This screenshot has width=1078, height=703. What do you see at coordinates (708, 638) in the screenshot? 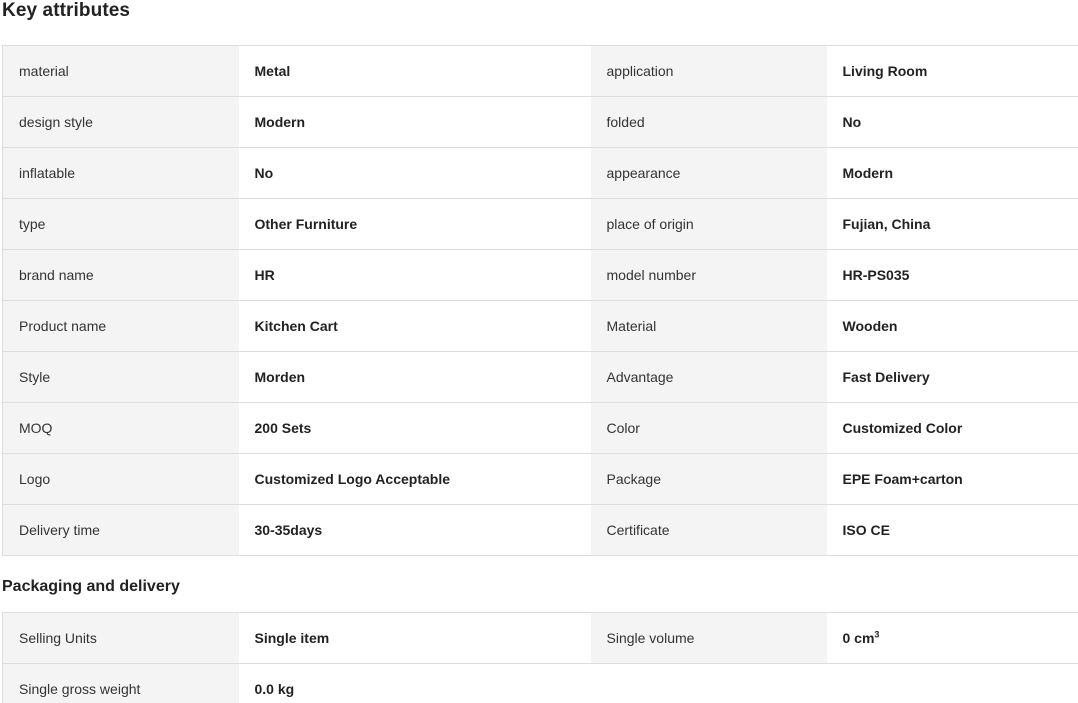
I see `single-volume-label: Single volume` at bounding box center [708, 638].